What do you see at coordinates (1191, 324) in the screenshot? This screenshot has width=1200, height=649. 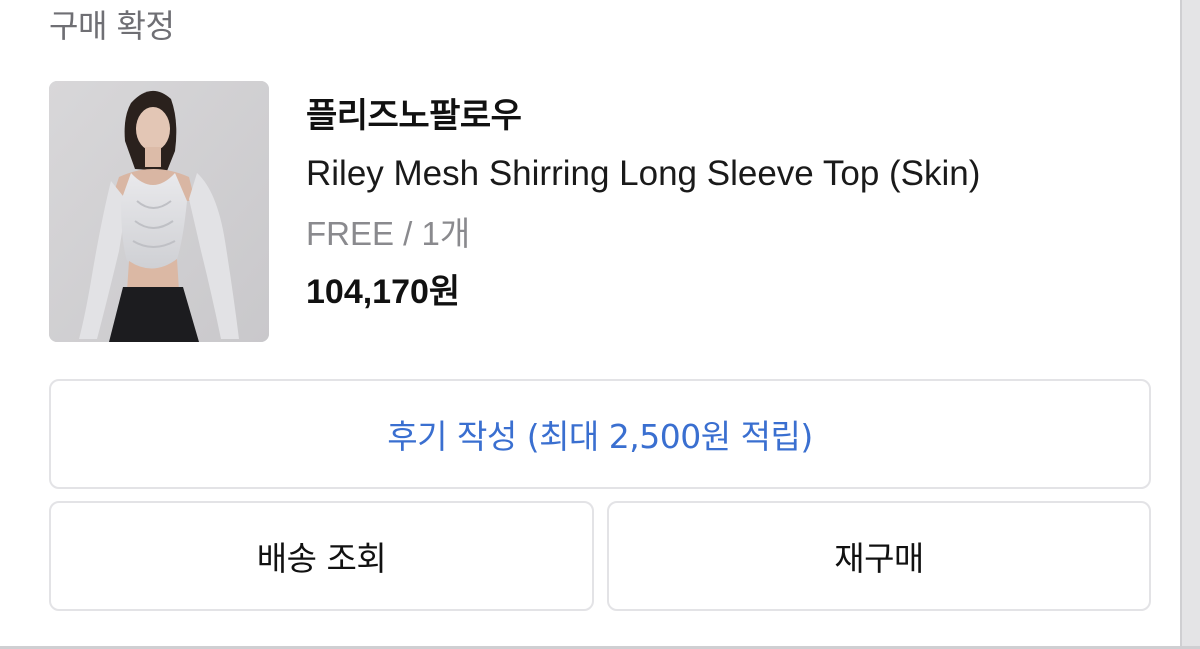 I see `panel-edge` at bounding box center [1191, 324].